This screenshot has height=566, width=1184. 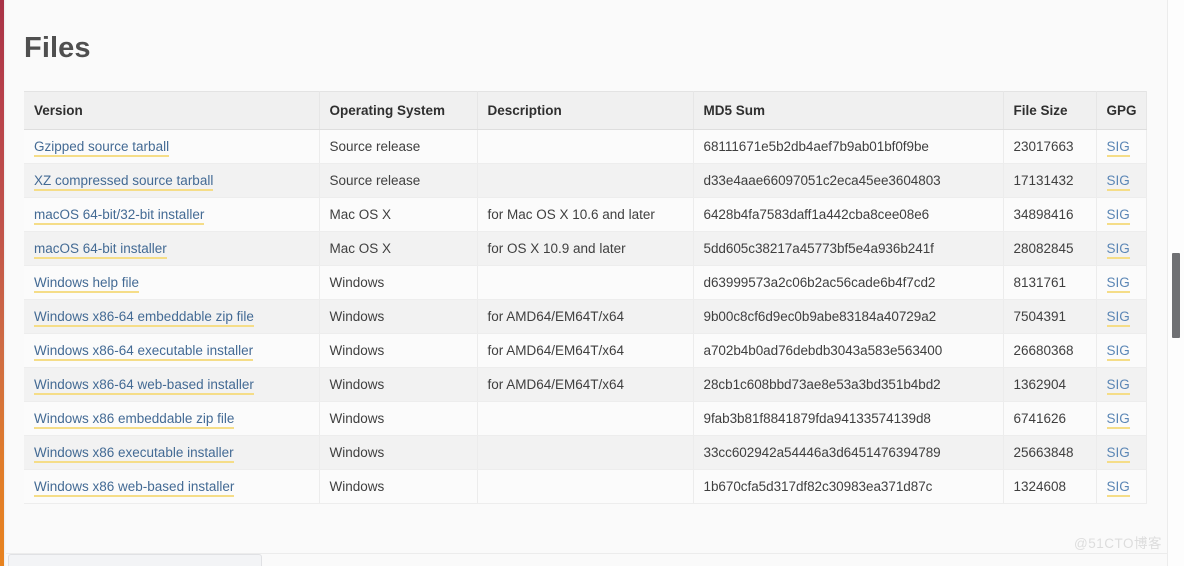 I want to click on version-download-link: Gzipped source tarball, so click(x=102, y=148).